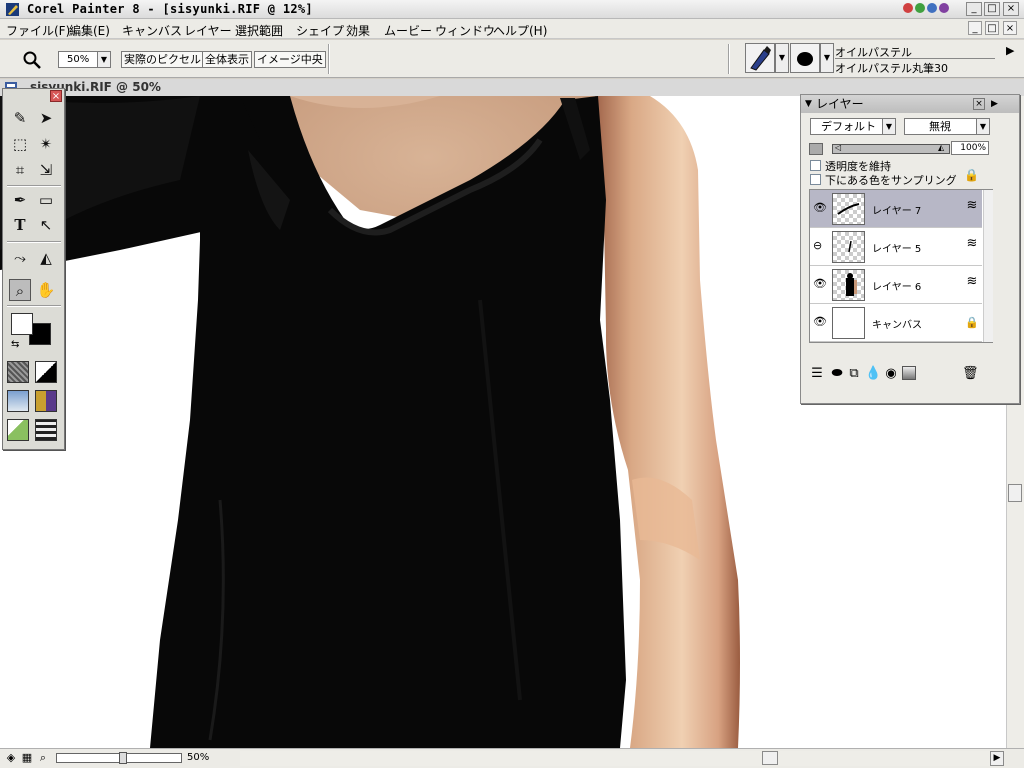 The width and height of the screenshot is (1024, 768). Describe the element at coordinates (20, 170) in the screenshot. I see `crop-icon: ⌗` at that location.